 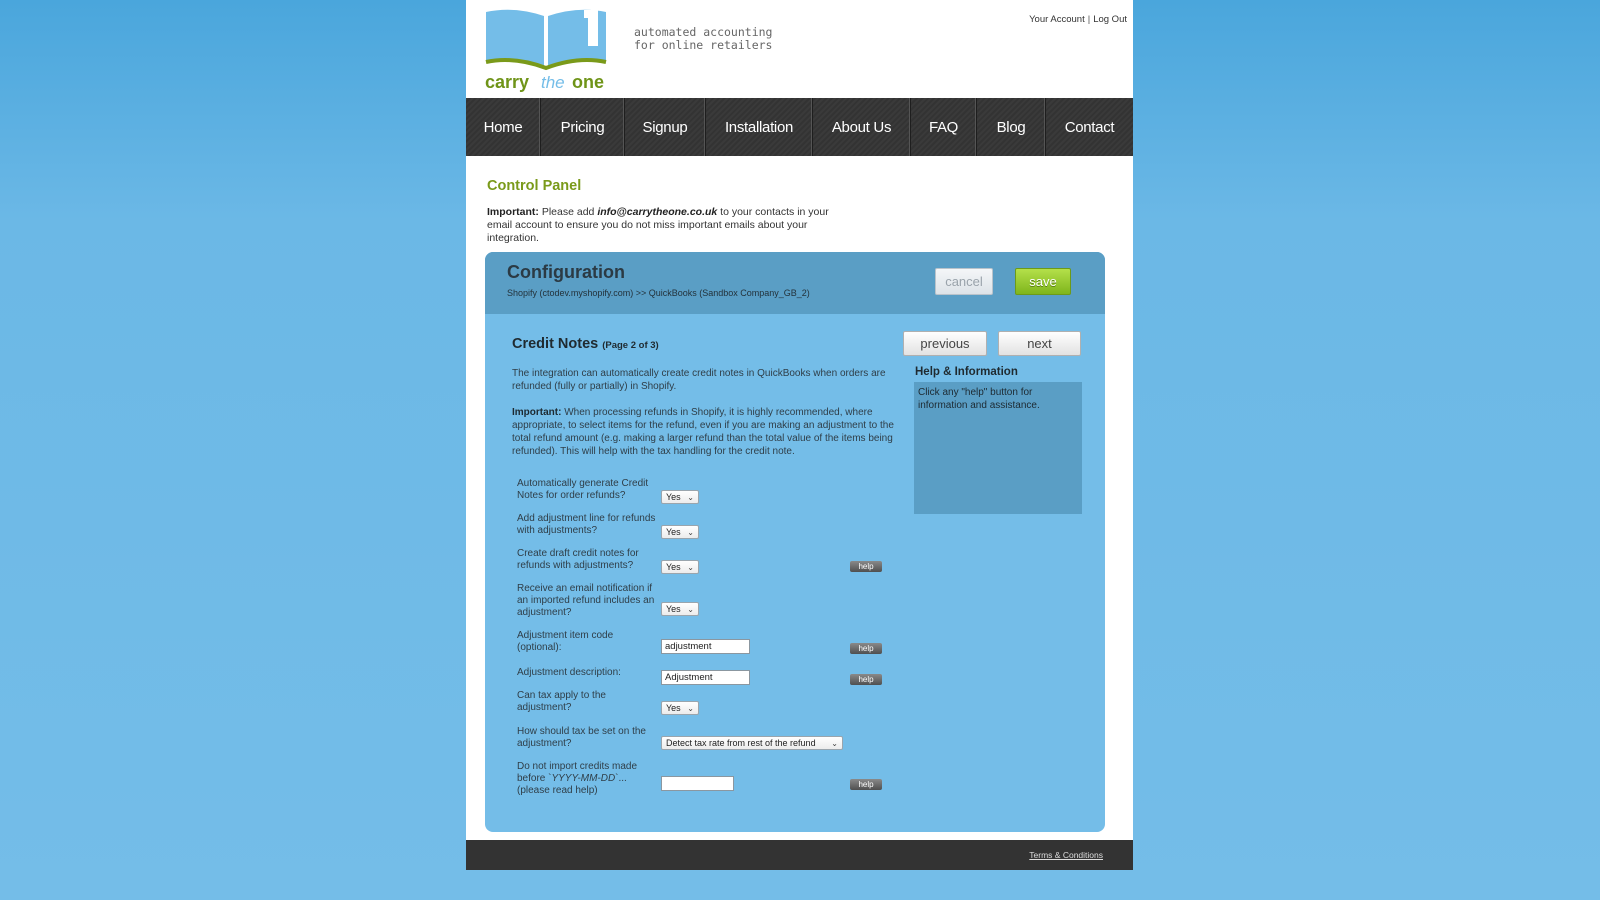 I want to click on tax-apply-select: Yes ⌄, so click(x=680, y=708).